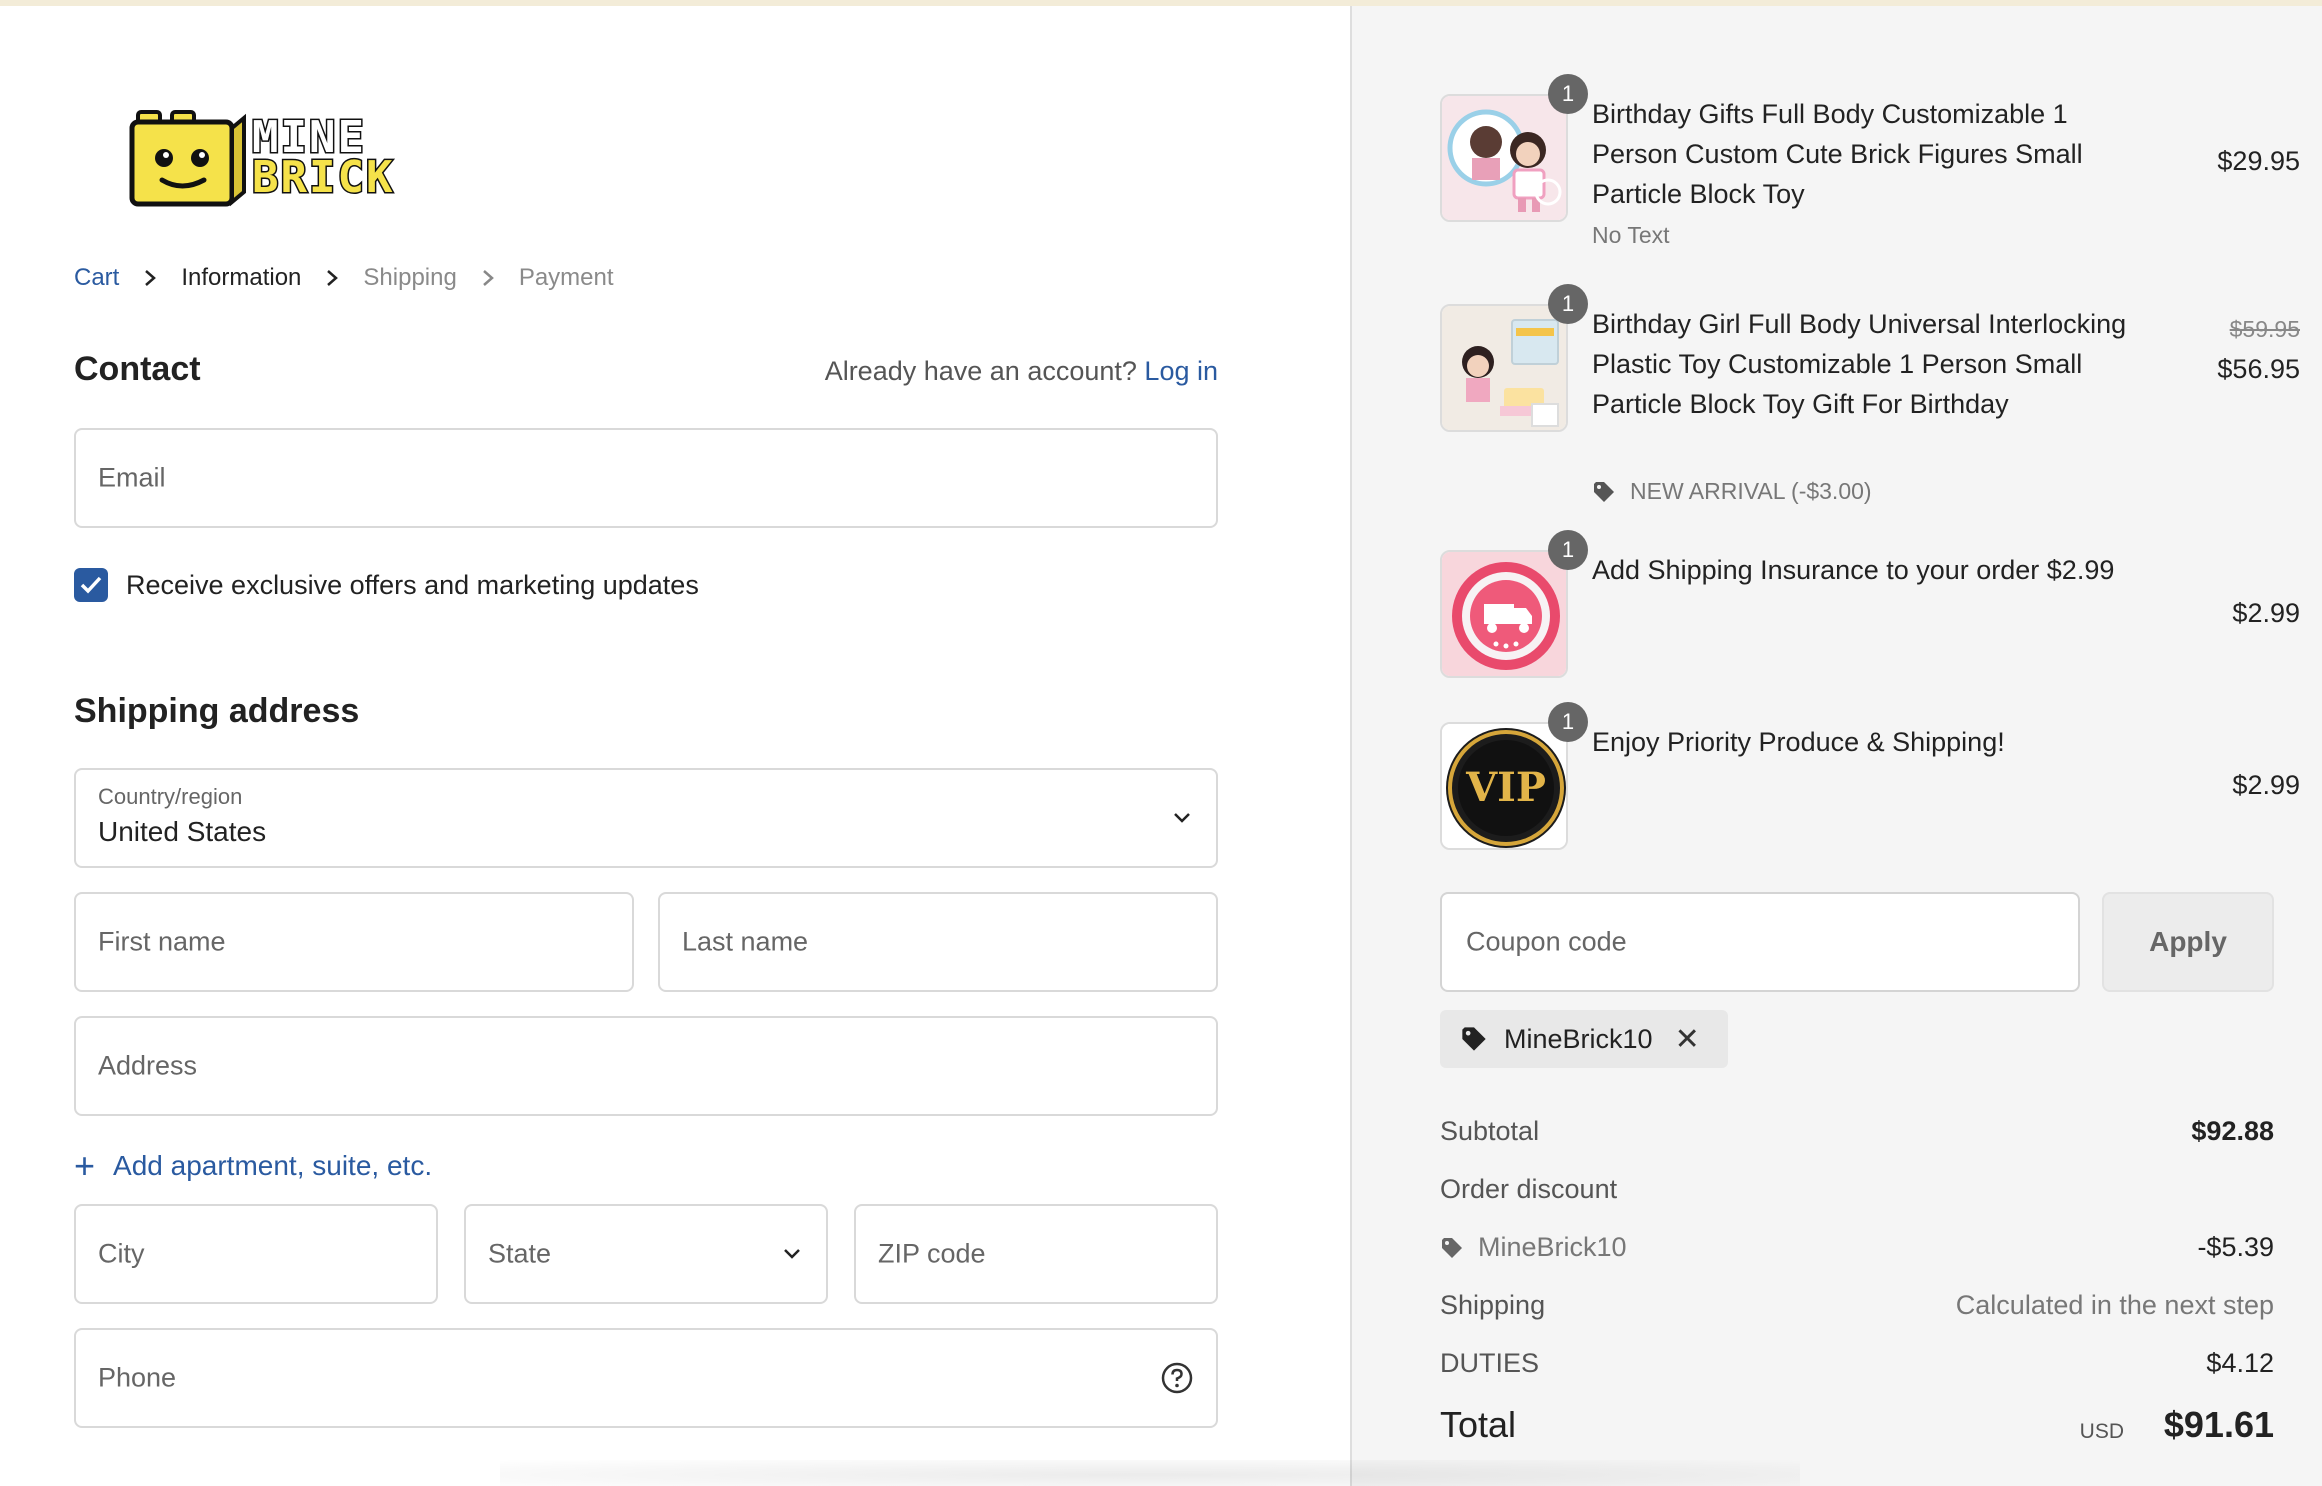  I want to click on breadcrumb-payment: Payment, so click(566, 277).